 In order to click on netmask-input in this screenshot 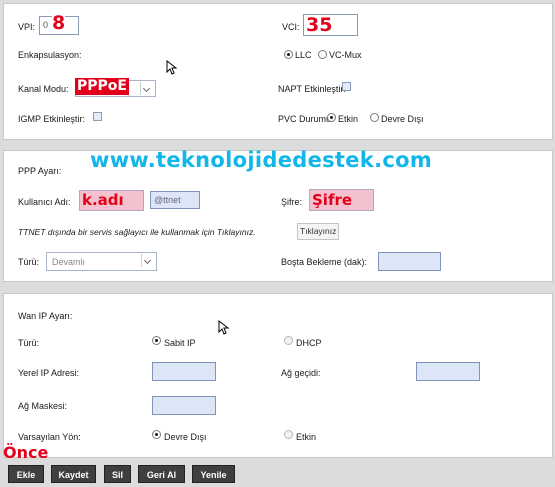, I will do `click(184, 405)`.